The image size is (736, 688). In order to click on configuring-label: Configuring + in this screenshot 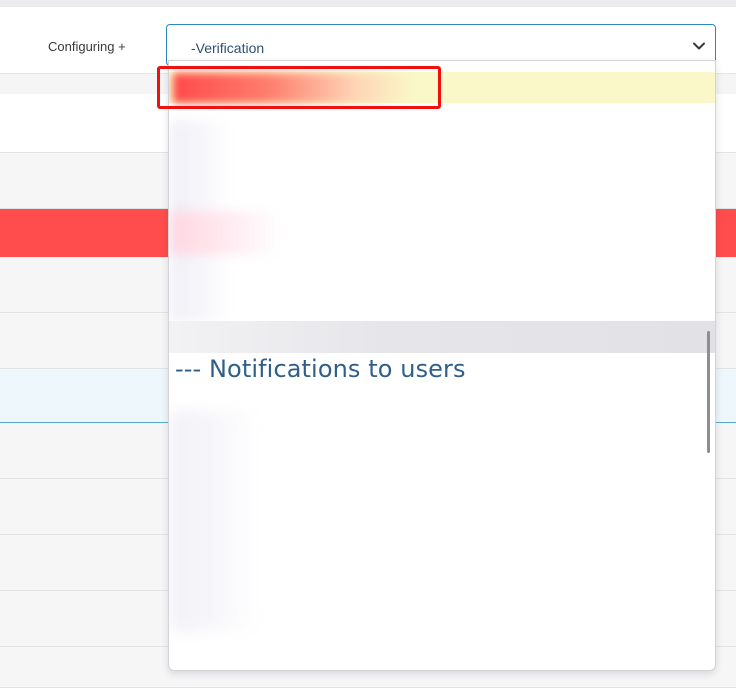, I will do `click(87, 46)`.